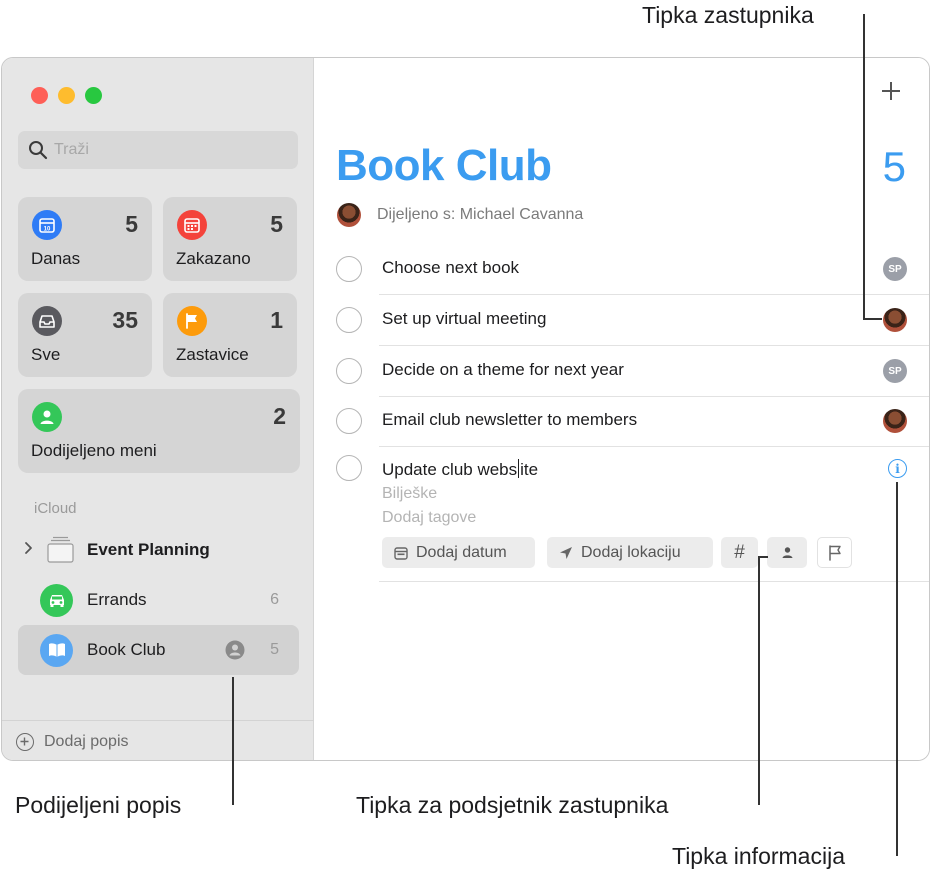  I want to click on sidebar-item-label: Errands, so click(117, 599).